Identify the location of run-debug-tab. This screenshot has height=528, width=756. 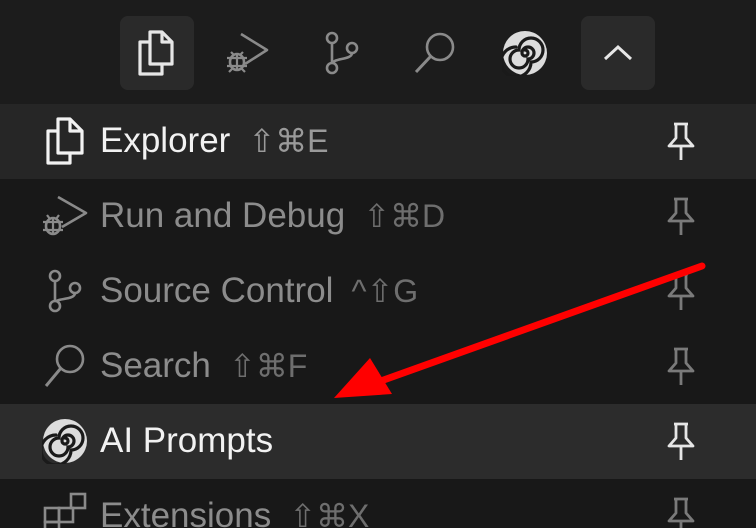
(247, 53).